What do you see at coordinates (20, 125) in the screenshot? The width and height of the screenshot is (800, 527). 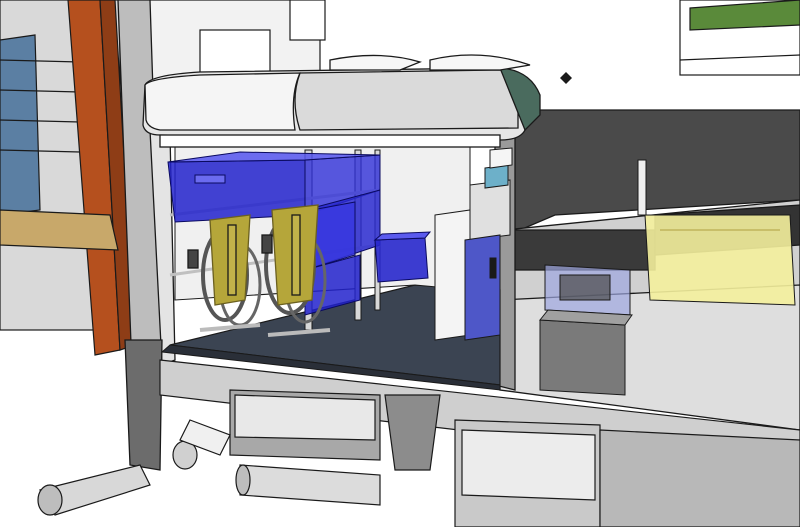 I see `blue-wall-panel` at bounding box center [20, 125].